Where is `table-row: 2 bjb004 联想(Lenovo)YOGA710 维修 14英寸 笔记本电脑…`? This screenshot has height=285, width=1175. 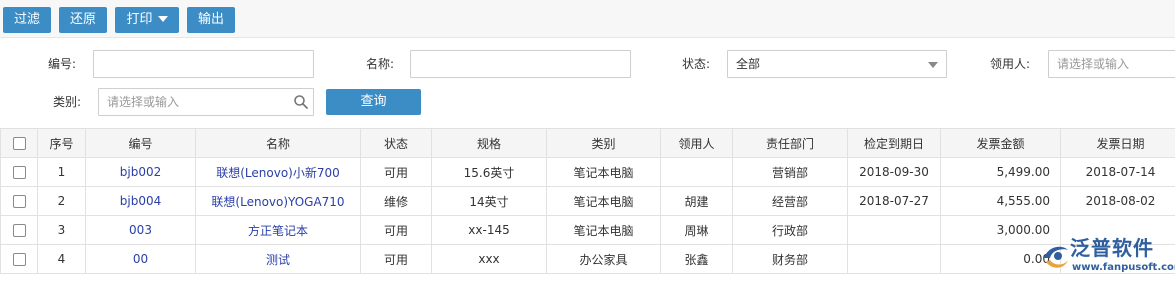 table-row: 2 bjb004 联想(Lenovo)YOGA710 维修 14英寸 笔记本电脑… is located at coordinates (587, 201).